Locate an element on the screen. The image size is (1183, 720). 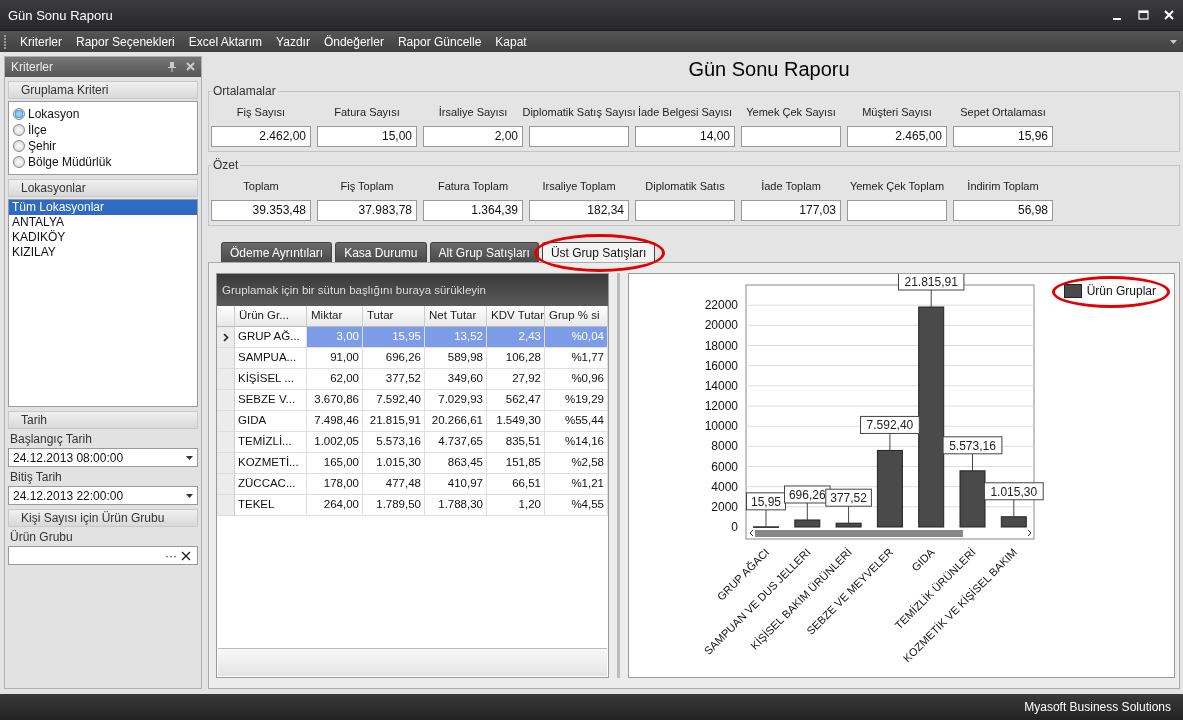
table-cell: 91,00 is located at coordinates (335, 358).